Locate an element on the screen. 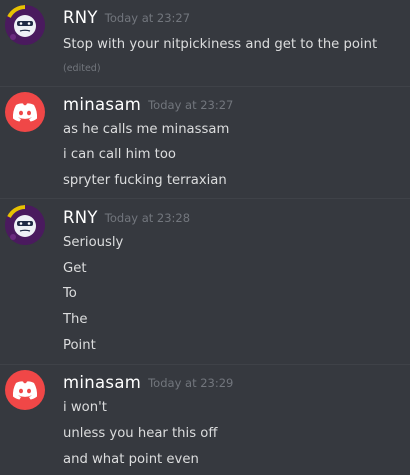  message-text: and what point even is located at coordinates (131, 459).